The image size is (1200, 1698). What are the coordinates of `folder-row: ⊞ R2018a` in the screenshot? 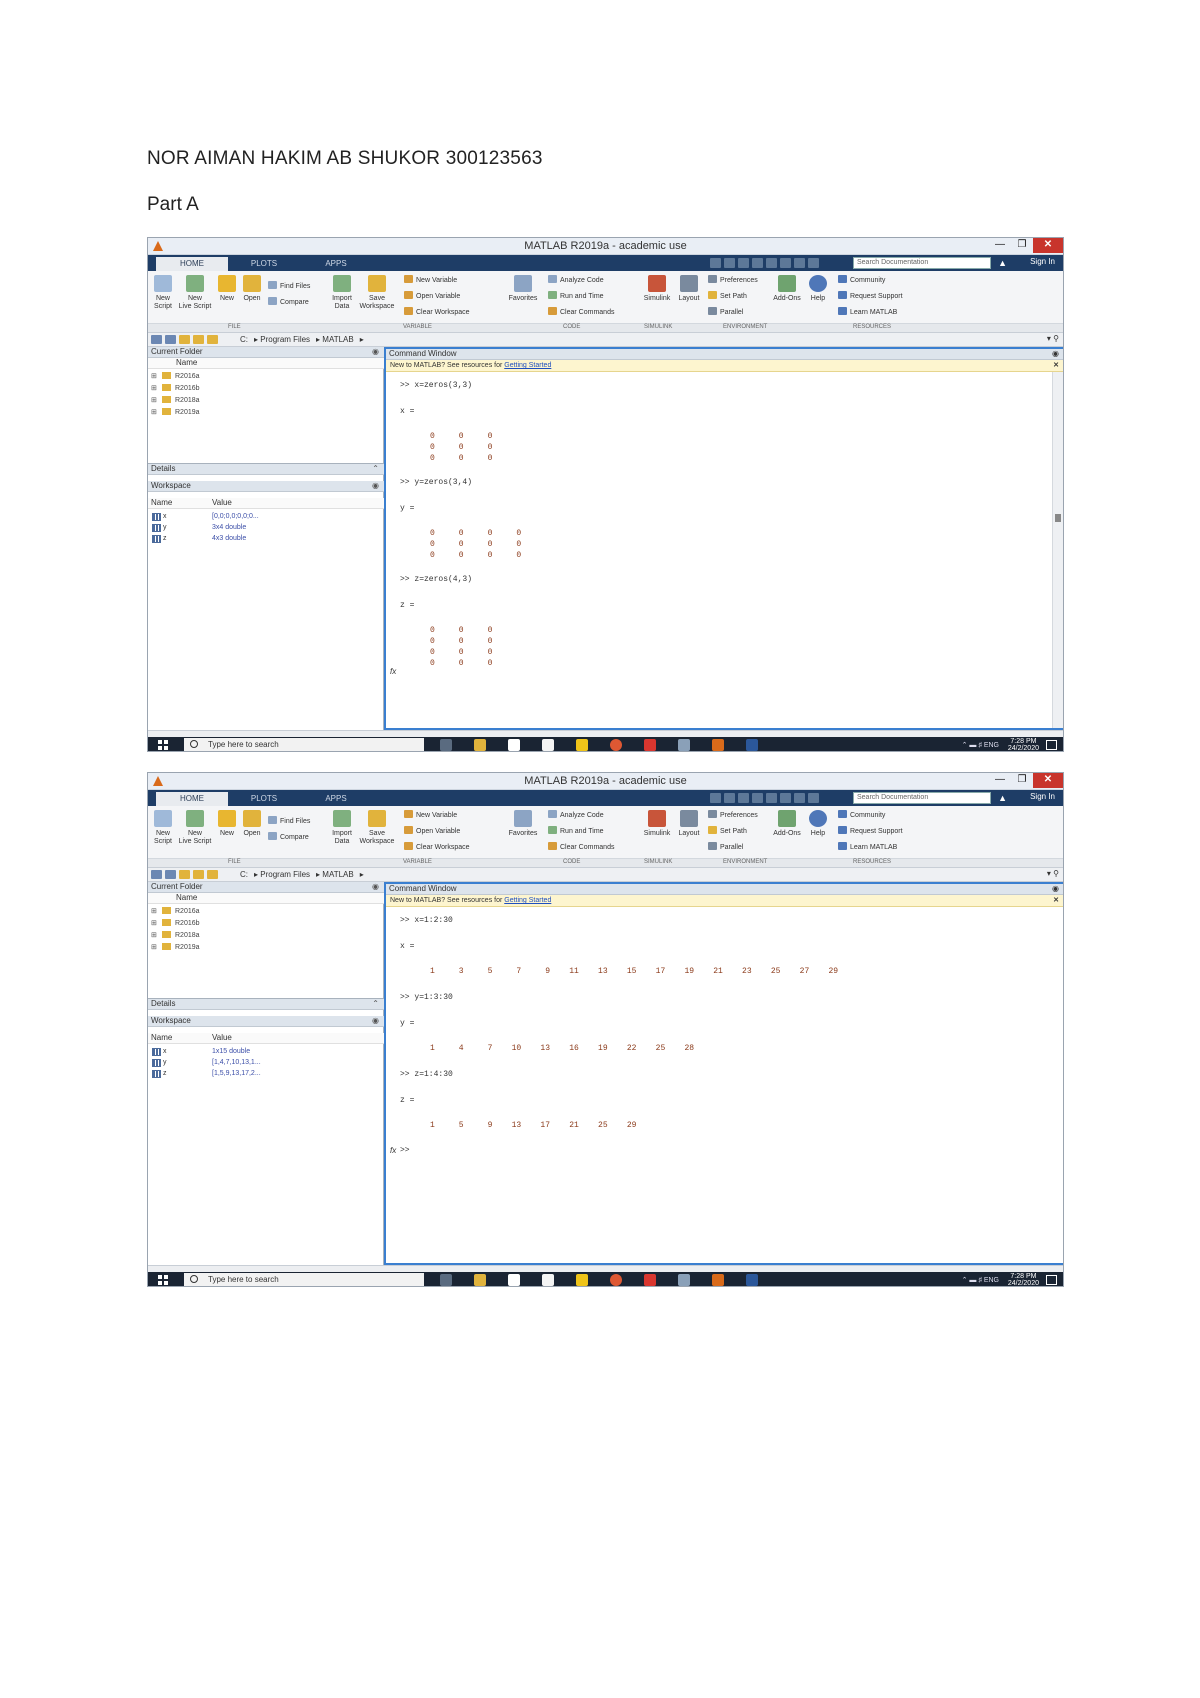 It's located at (174, 936).